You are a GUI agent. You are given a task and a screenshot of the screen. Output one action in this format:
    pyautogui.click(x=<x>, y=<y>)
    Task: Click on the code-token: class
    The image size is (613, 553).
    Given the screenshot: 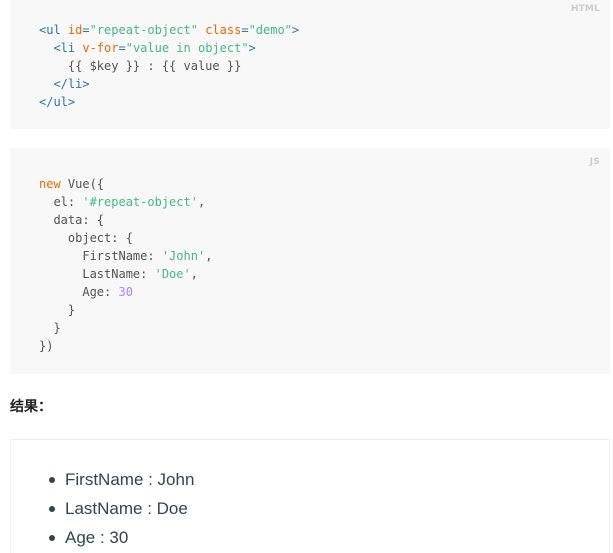 What is the action you would take?
    pyautogui.click(x=223, y=30)
    